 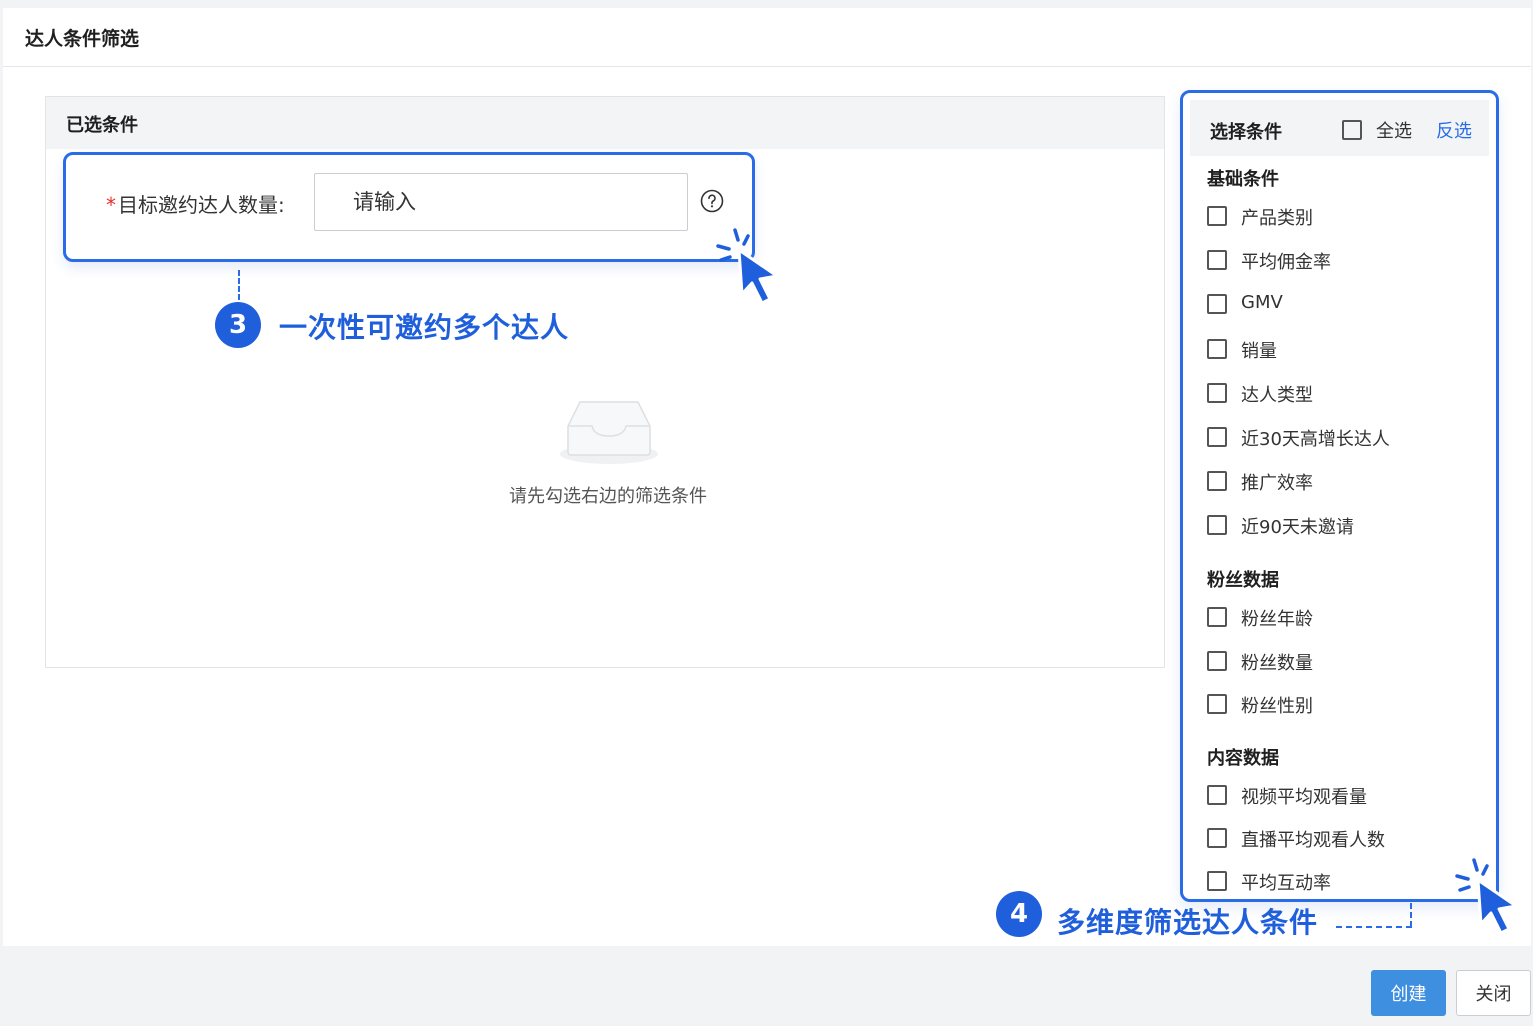 I want to click on condition-item: 直播平均观看人数, so click(x=1342, y=839).